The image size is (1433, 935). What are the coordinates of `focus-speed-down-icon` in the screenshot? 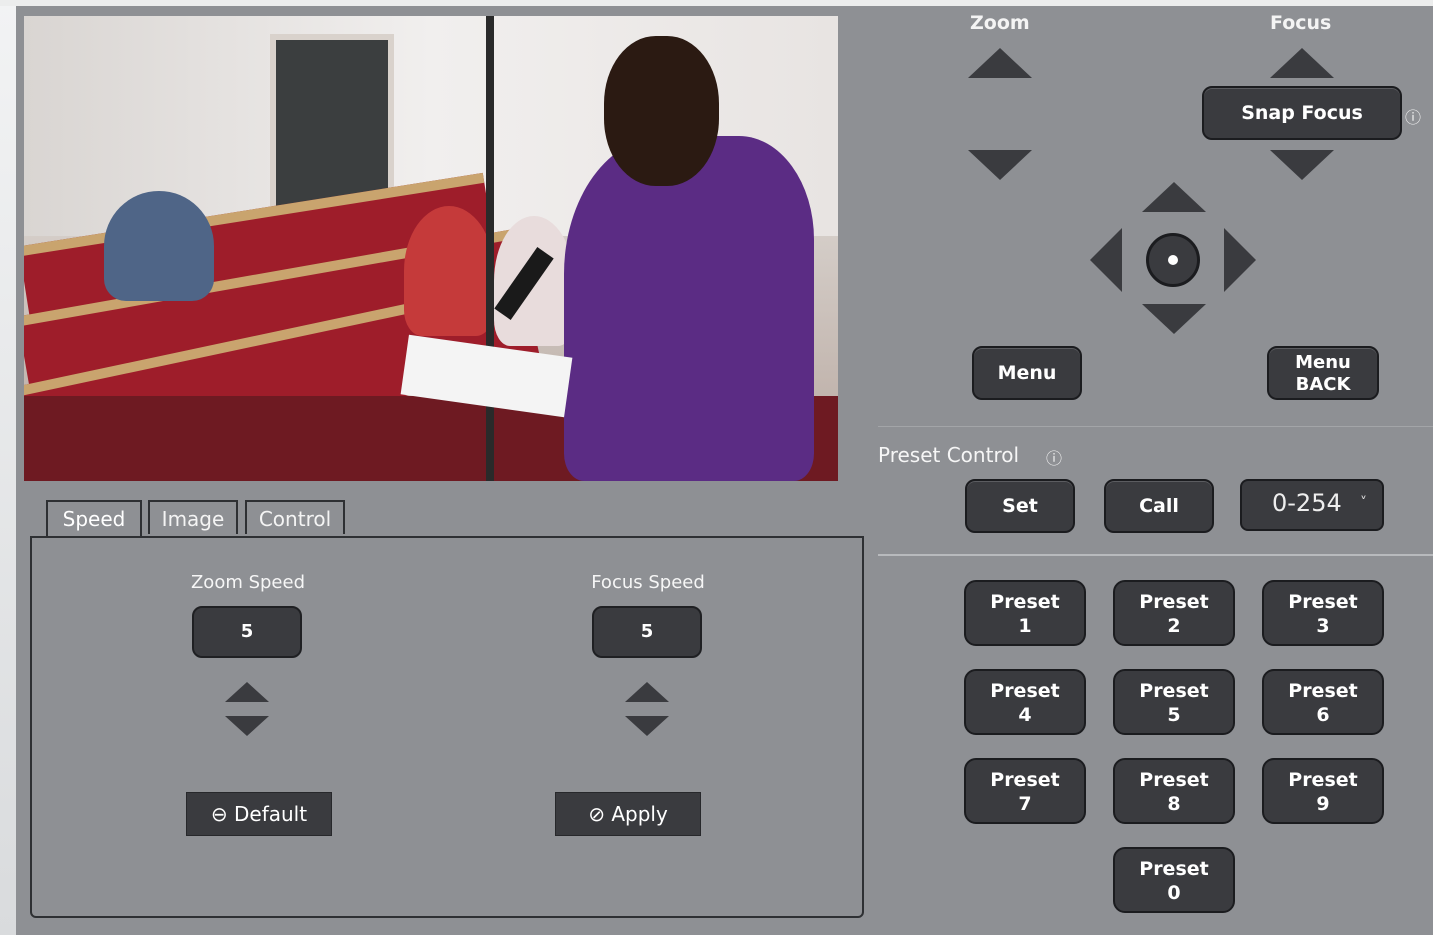 It's located at (647, 726).